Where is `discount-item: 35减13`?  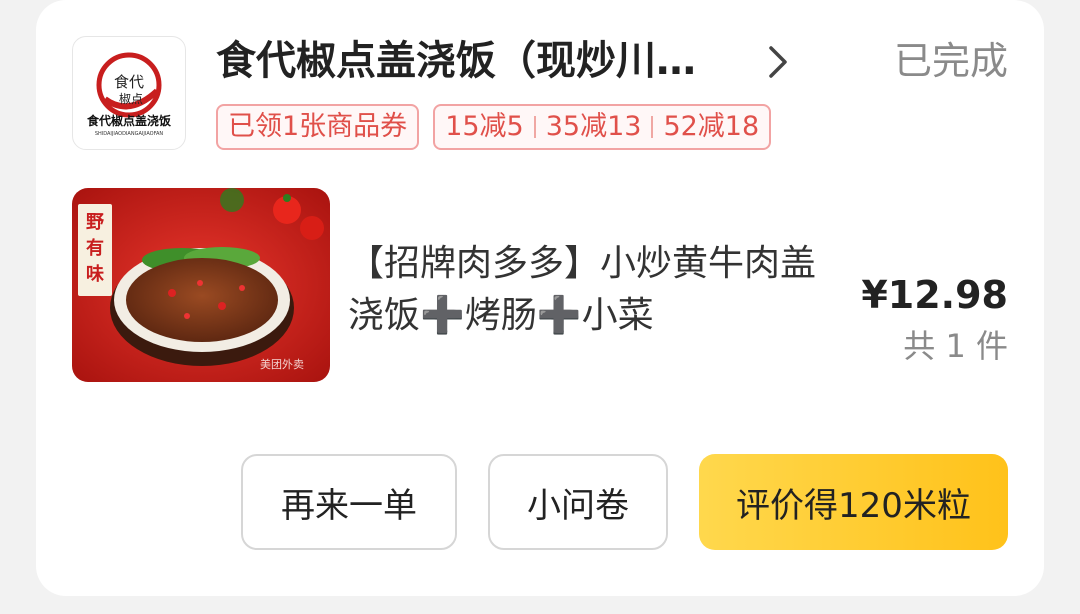 discount-item: 35减13 is located at coordinates (593, 126).